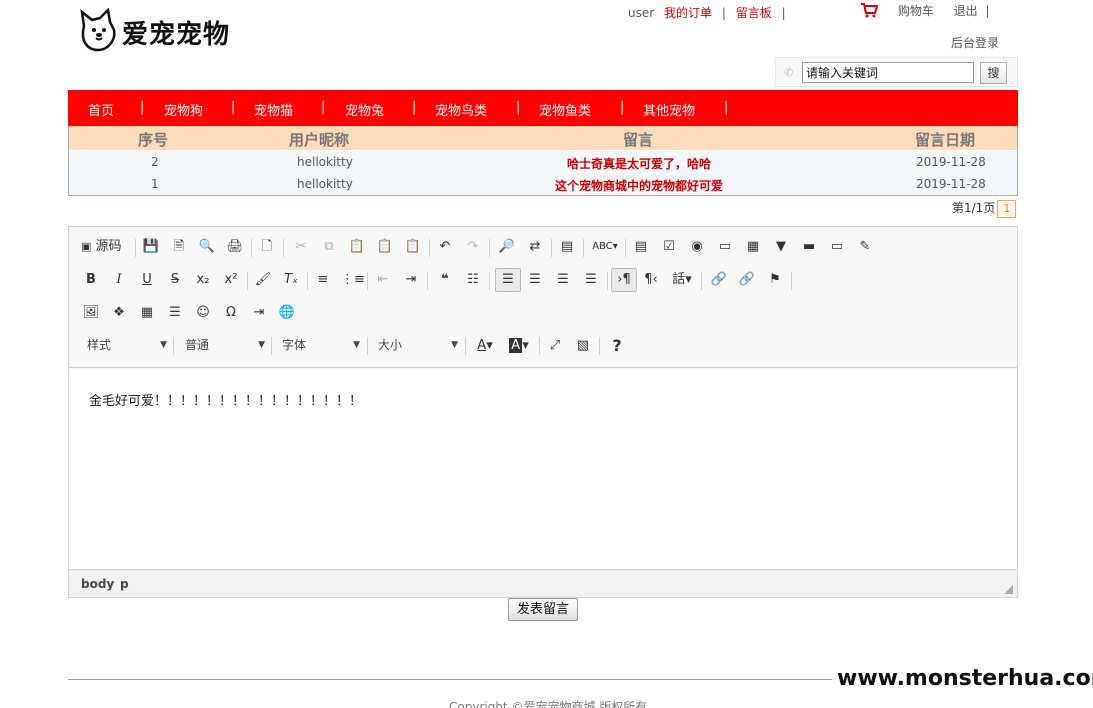 The width and height of the screenshot is (1093, 708). Describe the element at coordinates (555, 347) in the screenshot. I see `maximize-icon: ⤢` at that location.